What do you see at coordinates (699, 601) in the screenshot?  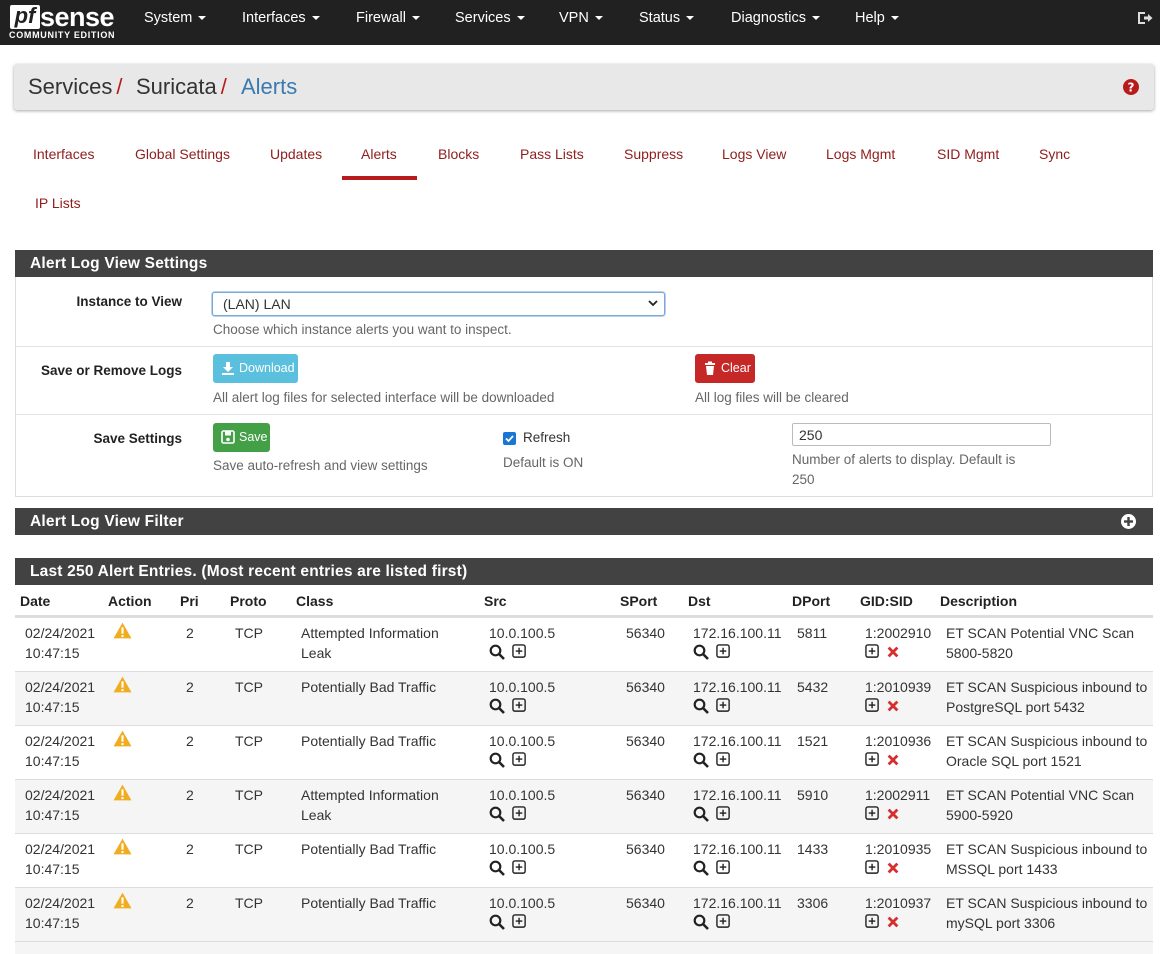 I see `col-dst: Dst` at bounding box center [699, 601].